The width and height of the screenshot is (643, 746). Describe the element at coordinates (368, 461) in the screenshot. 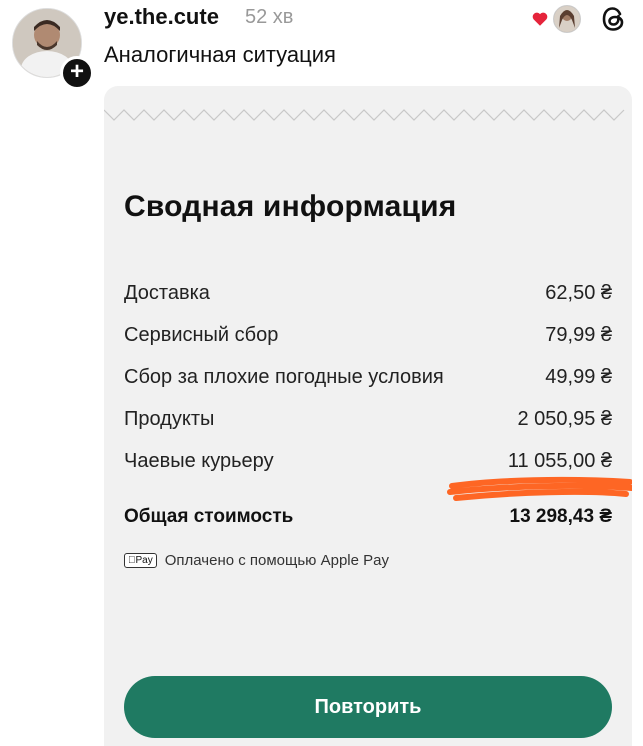

I see `fee-row-tip: Чаевые курьеру 11 055,00 ₴` at that location.